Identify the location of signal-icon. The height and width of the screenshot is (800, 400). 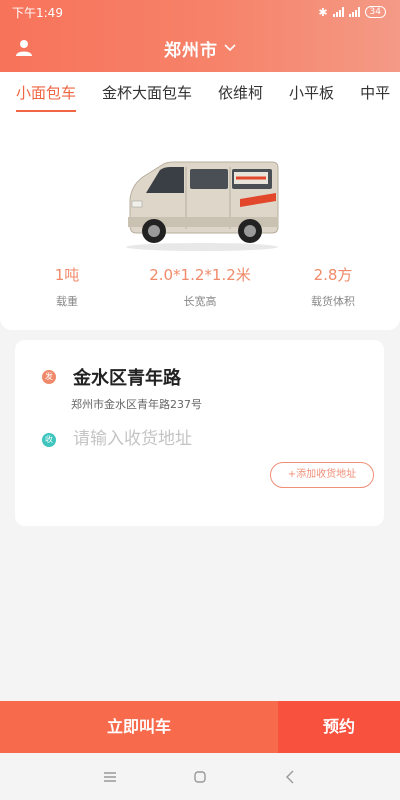
(338, 12).